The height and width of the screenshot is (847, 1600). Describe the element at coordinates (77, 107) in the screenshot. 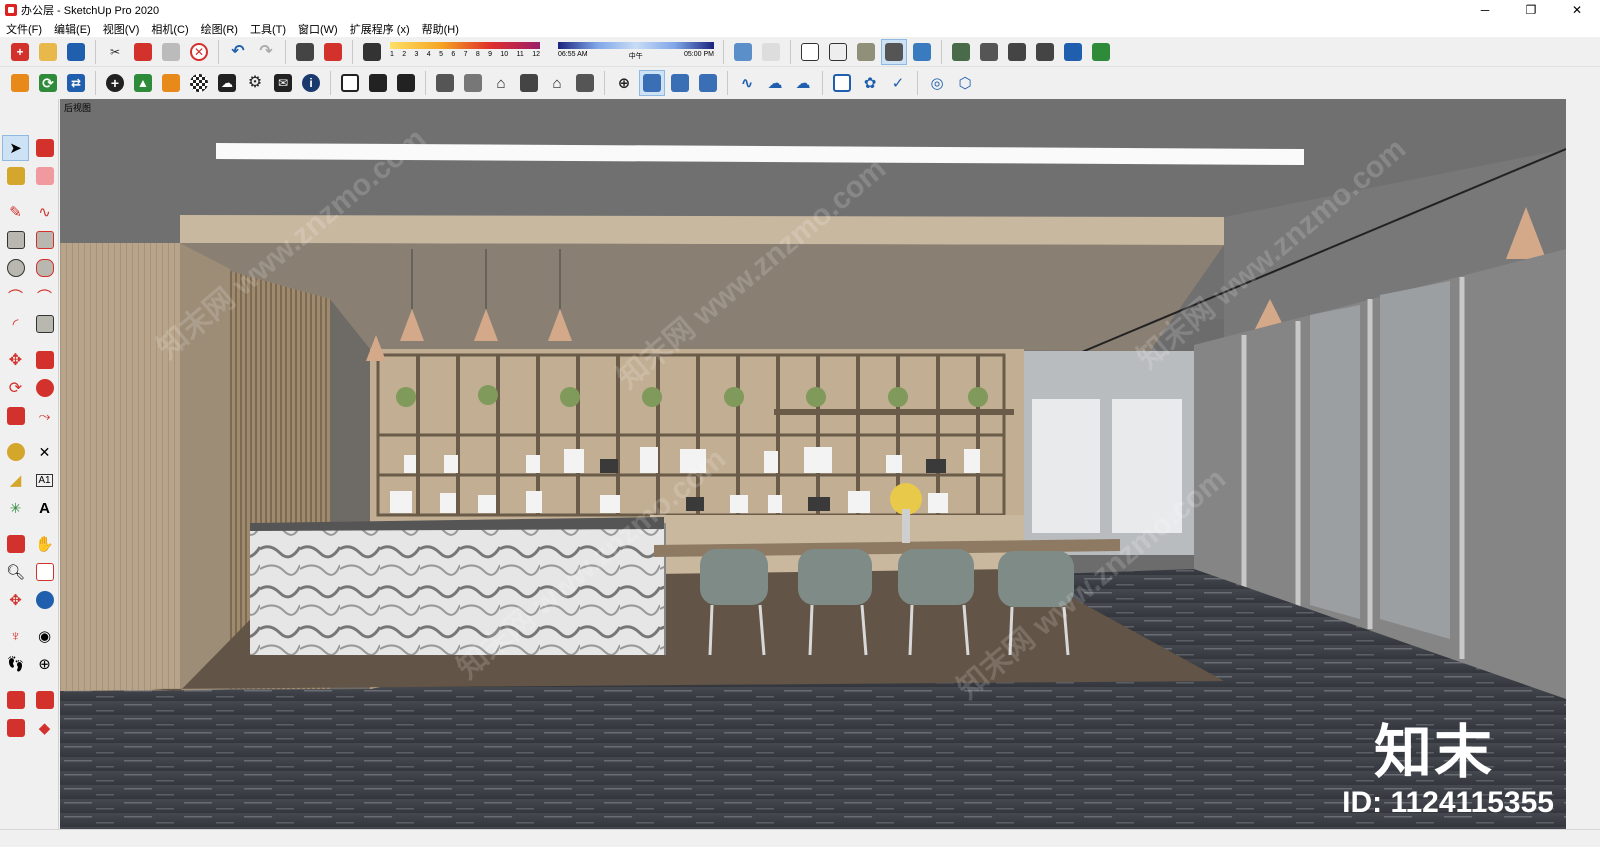

I see `scene-tab: 后视图` at that location.